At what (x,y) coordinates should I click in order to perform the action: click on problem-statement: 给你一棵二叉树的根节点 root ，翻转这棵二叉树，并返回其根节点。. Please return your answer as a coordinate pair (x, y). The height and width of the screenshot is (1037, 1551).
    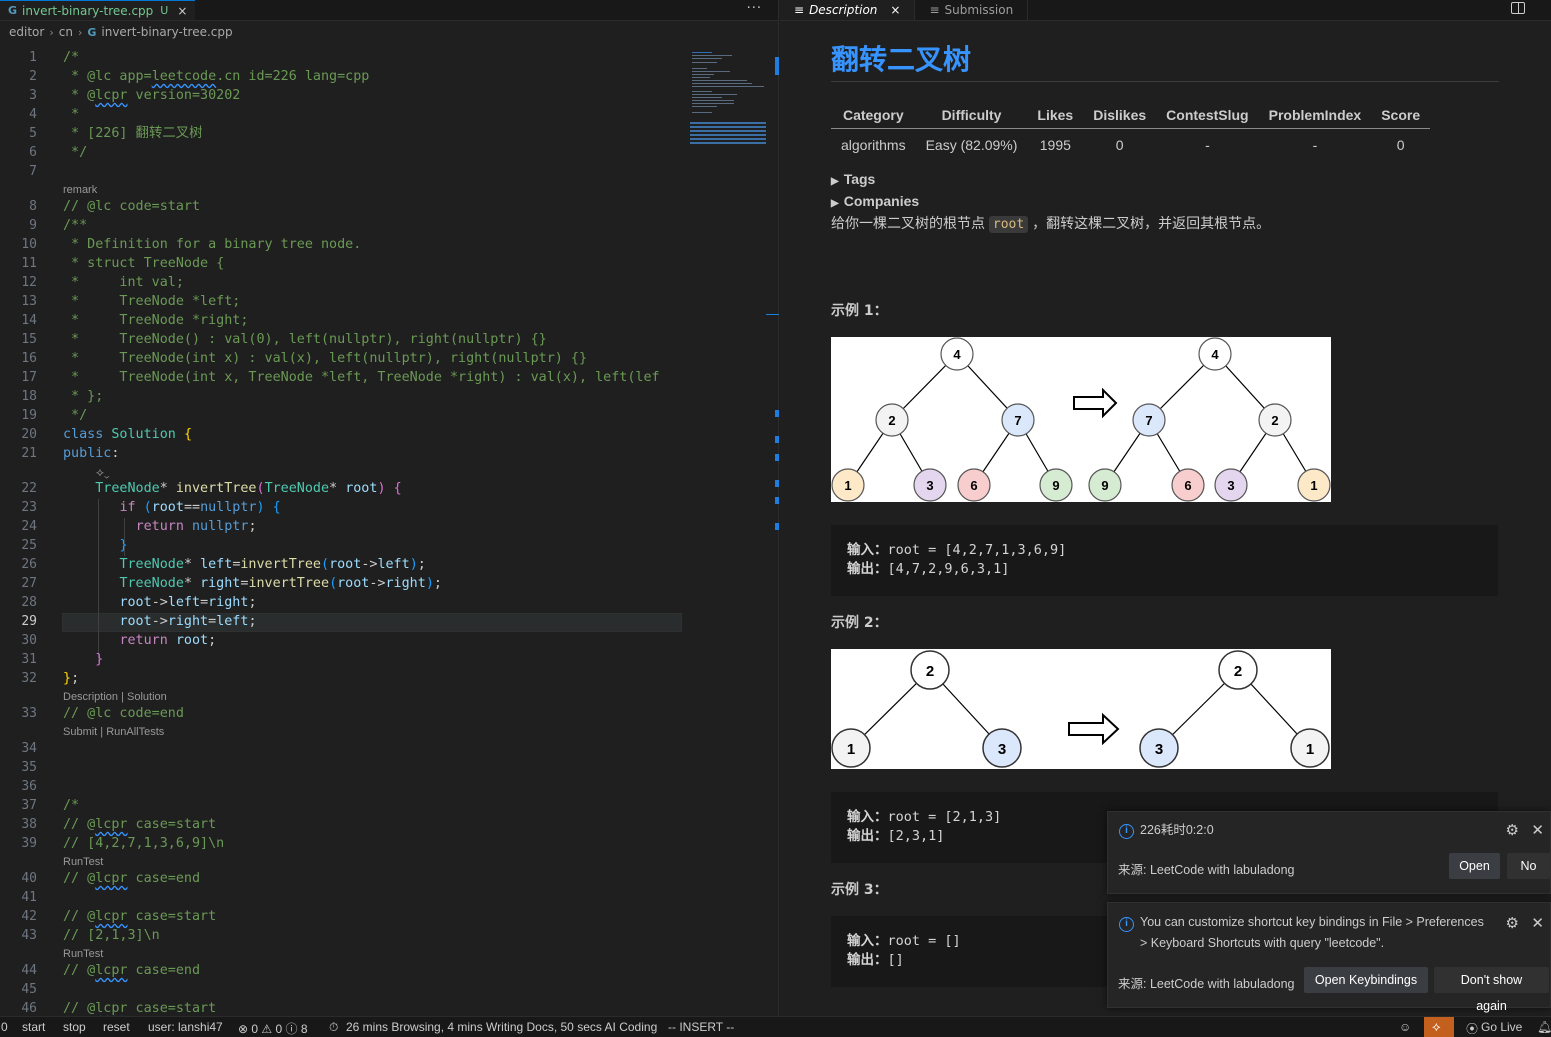
    Looking at the image, I should click on (1165, 223).